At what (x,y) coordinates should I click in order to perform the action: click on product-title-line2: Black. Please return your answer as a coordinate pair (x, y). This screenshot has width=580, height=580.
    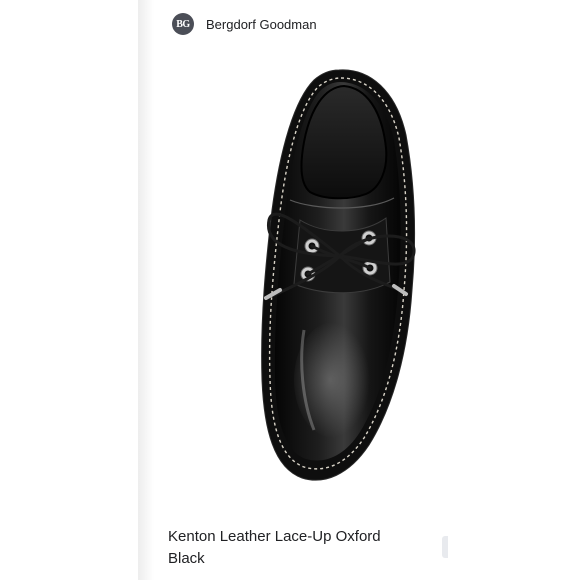
    Looking at the image, I should click on (186, 558).